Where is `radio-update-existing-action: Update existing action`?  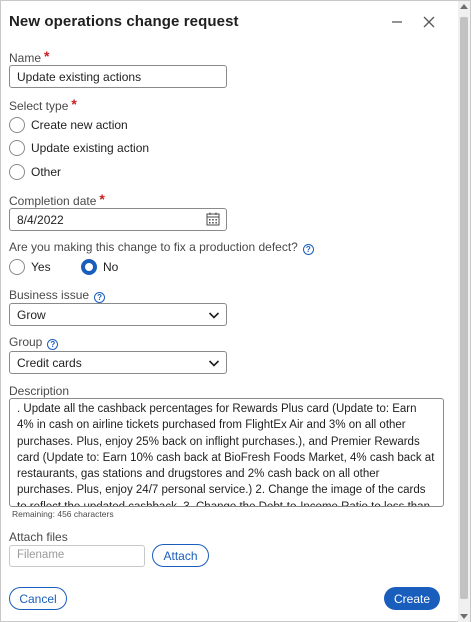 radio-update-existing-action: Update existing action is located at coordinates (79, 148).